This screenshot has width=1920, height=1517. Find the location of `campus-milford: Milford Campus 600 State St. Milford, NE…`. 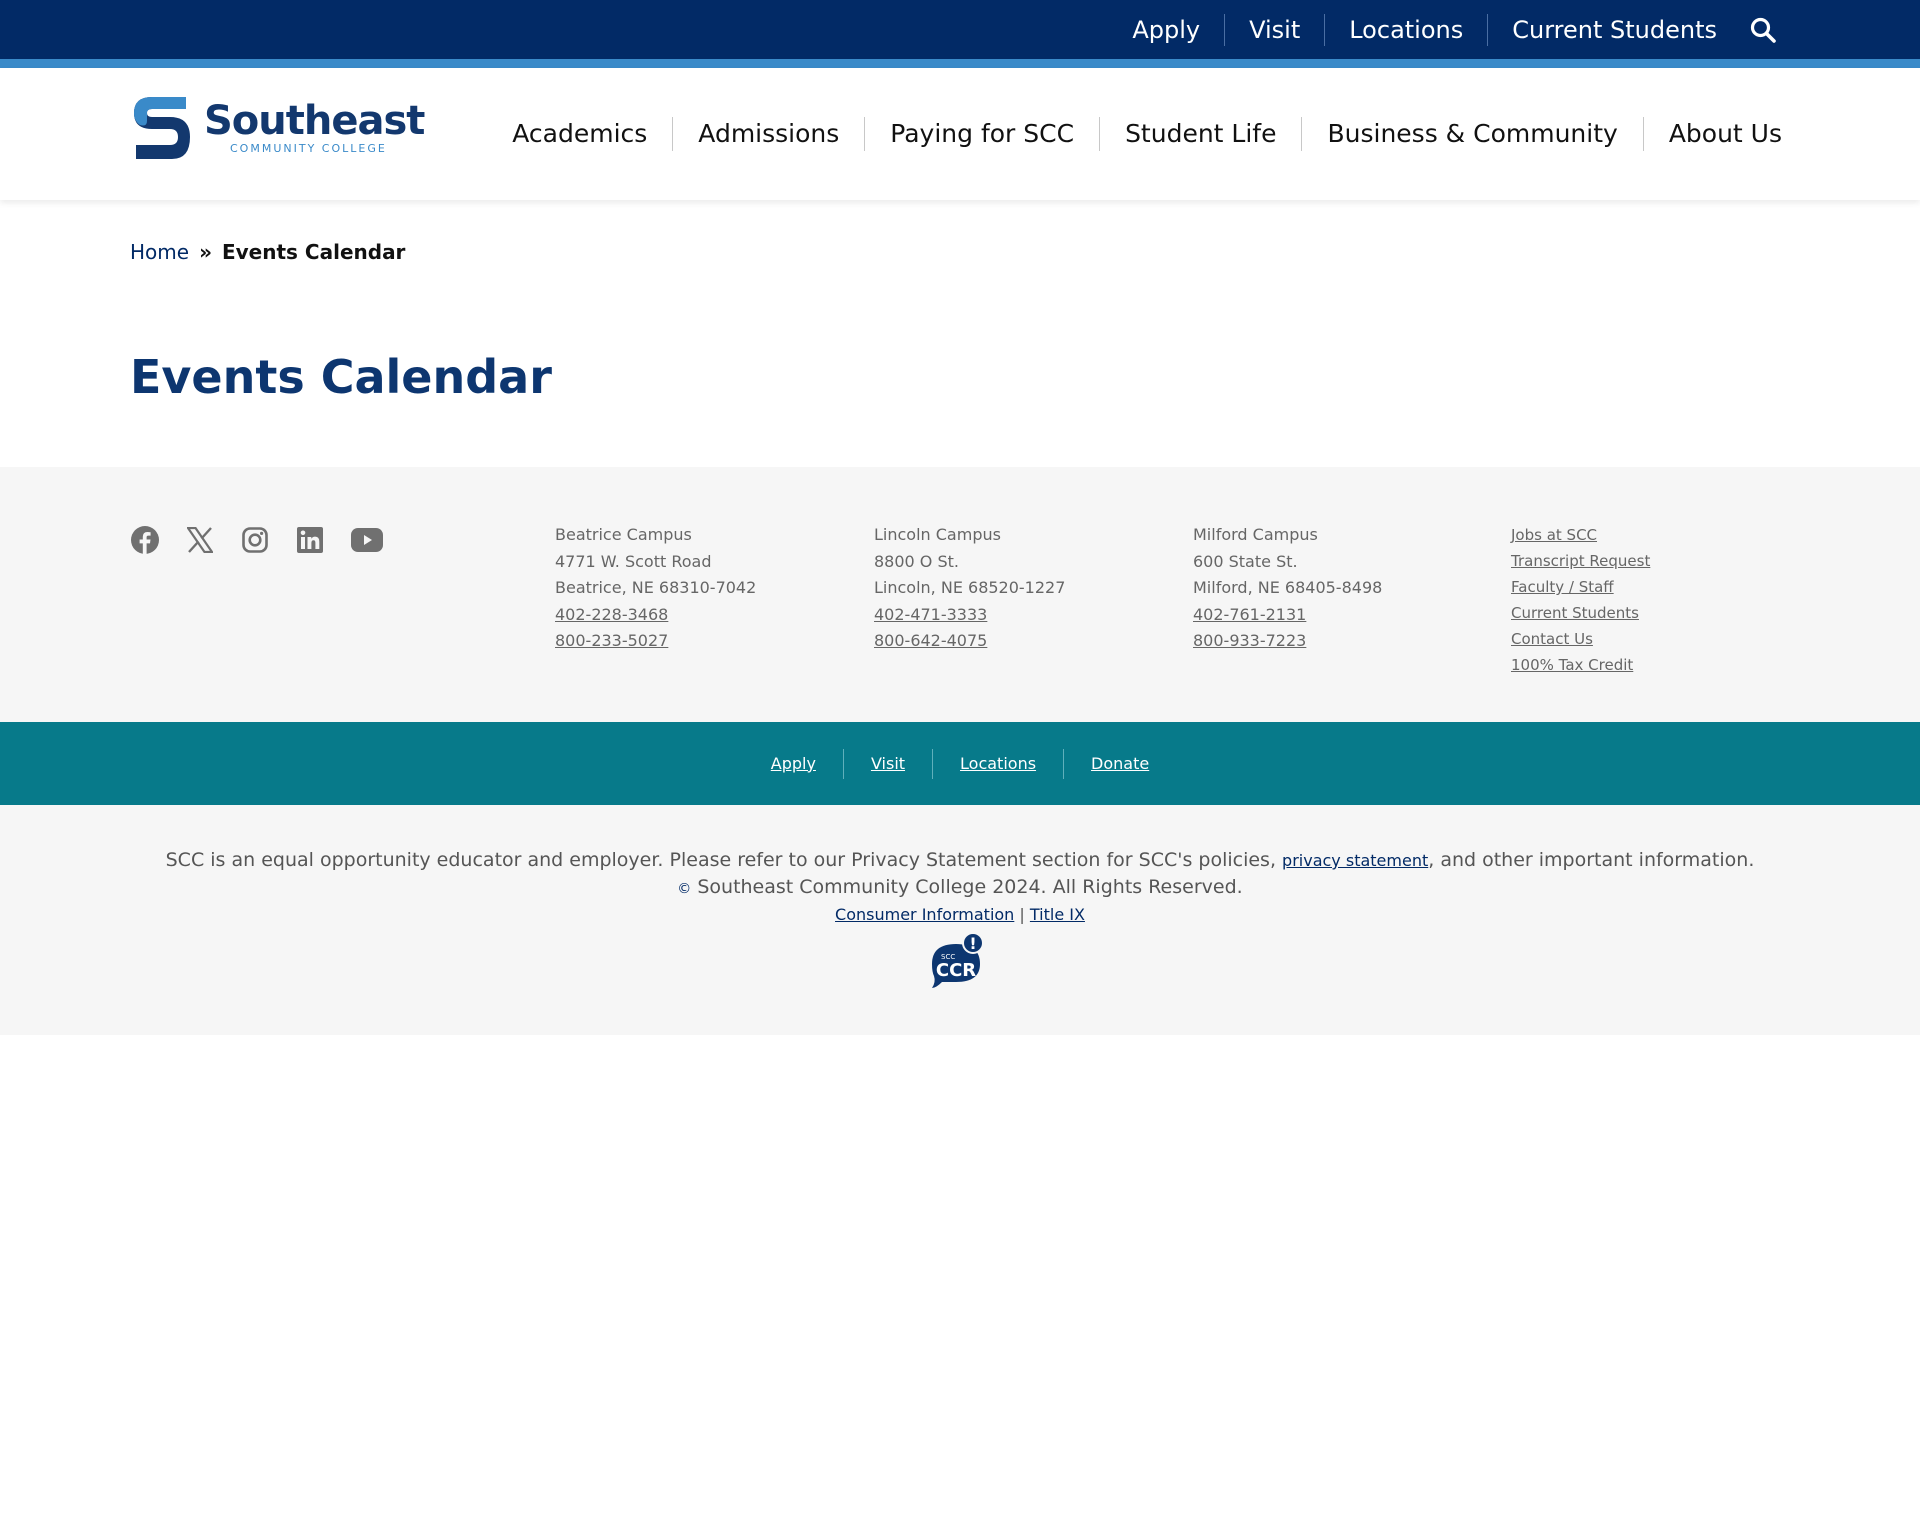

campus-milford: Milford Campus 600 State St. Milford, NE… is located at coordinates (1287, 588).